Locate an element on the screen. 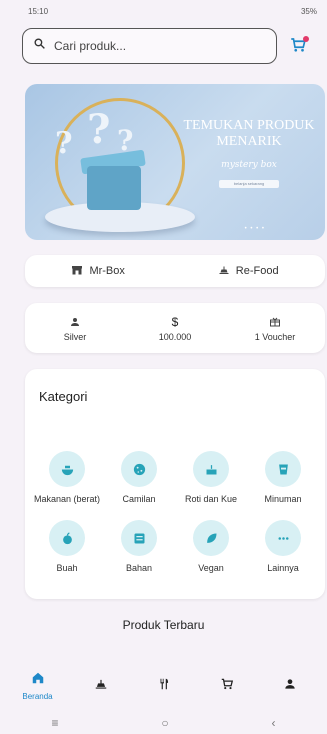 This screenshot has width=327, height=734. category-title: Kategori is located at coordinates (63, 396).